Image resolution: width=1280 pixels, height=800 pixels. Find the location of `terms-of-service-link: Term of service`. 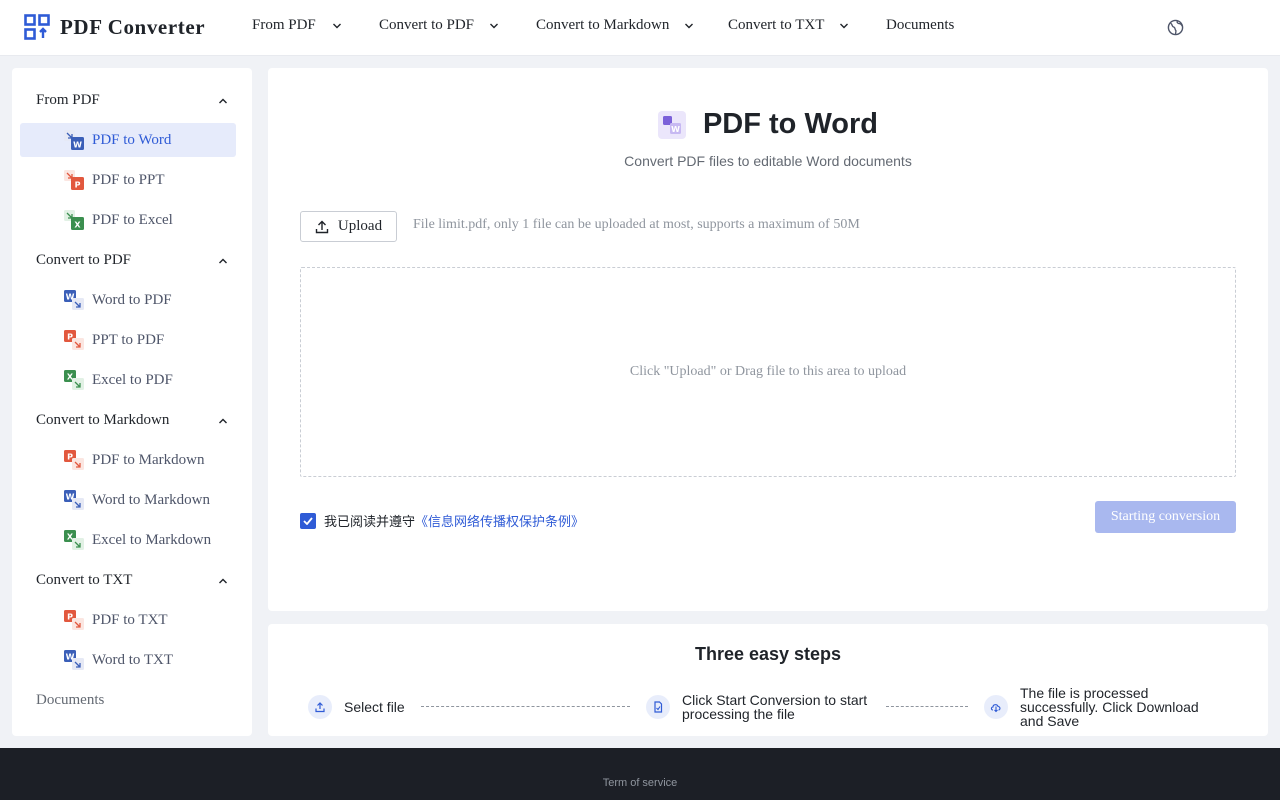

terms-of-service-link: Term of service is located at coordinates (640, 783).